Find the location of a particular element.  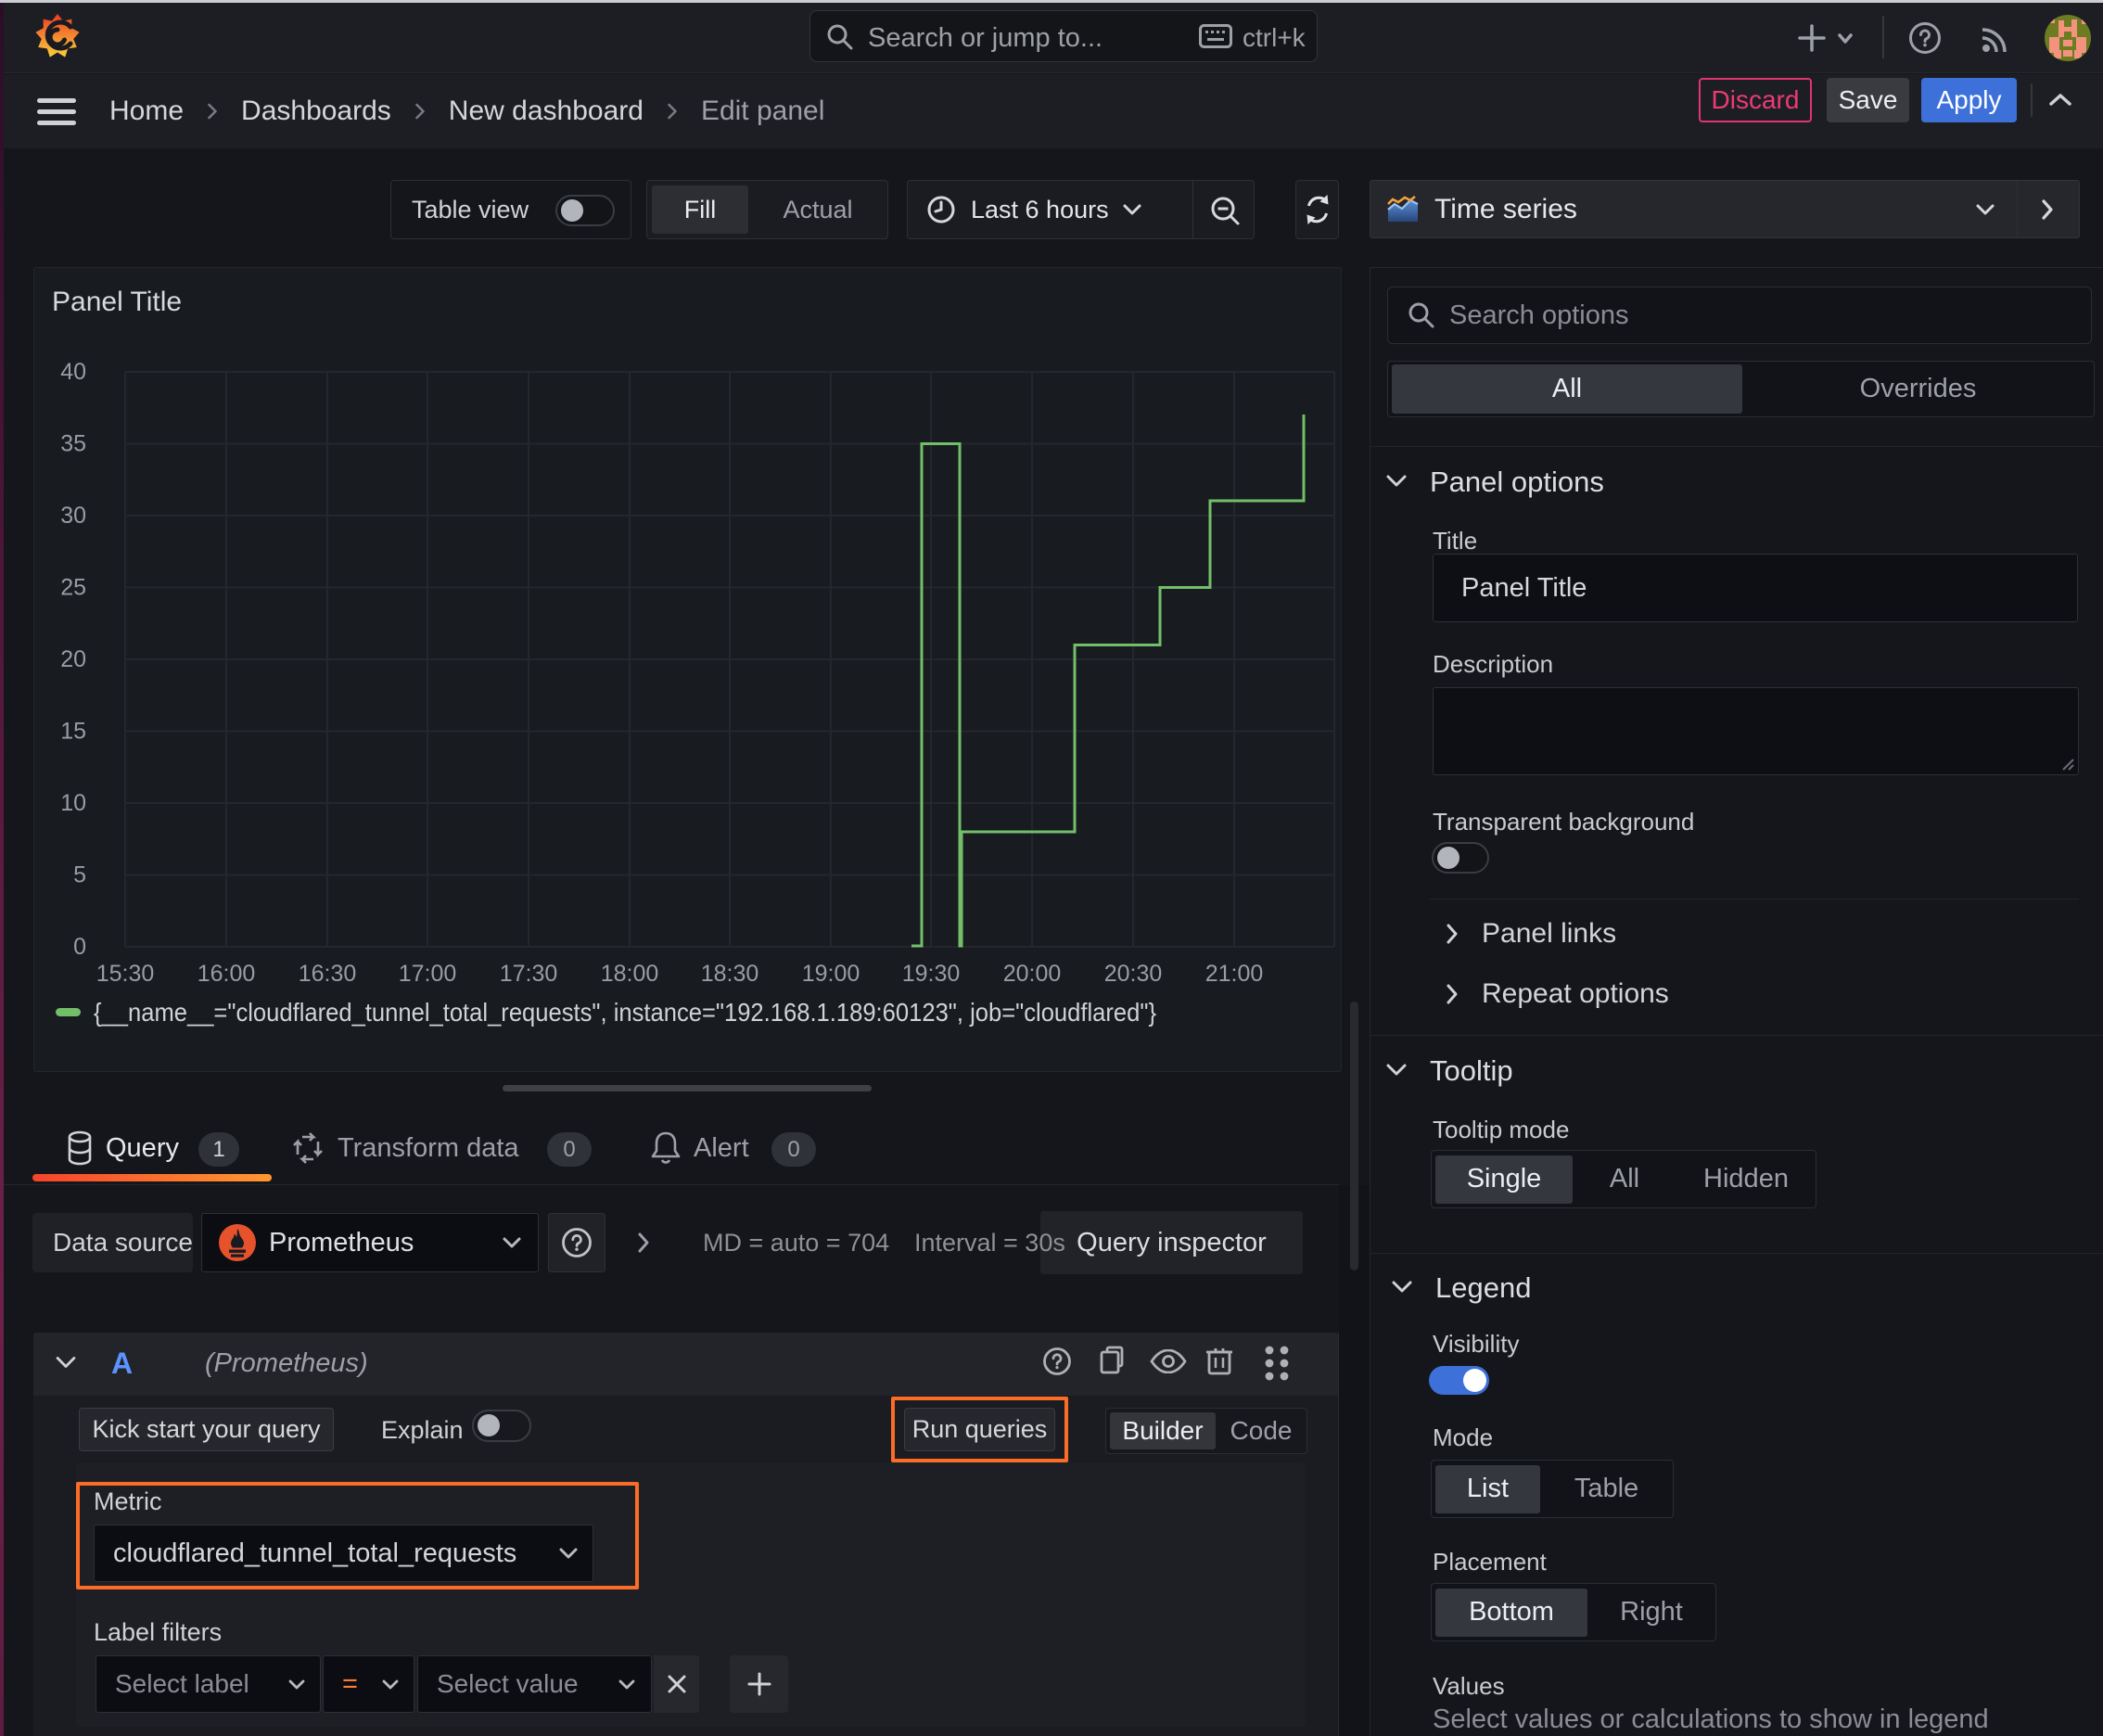

svg-text: 19:00 is located at coordinates (831, 974).